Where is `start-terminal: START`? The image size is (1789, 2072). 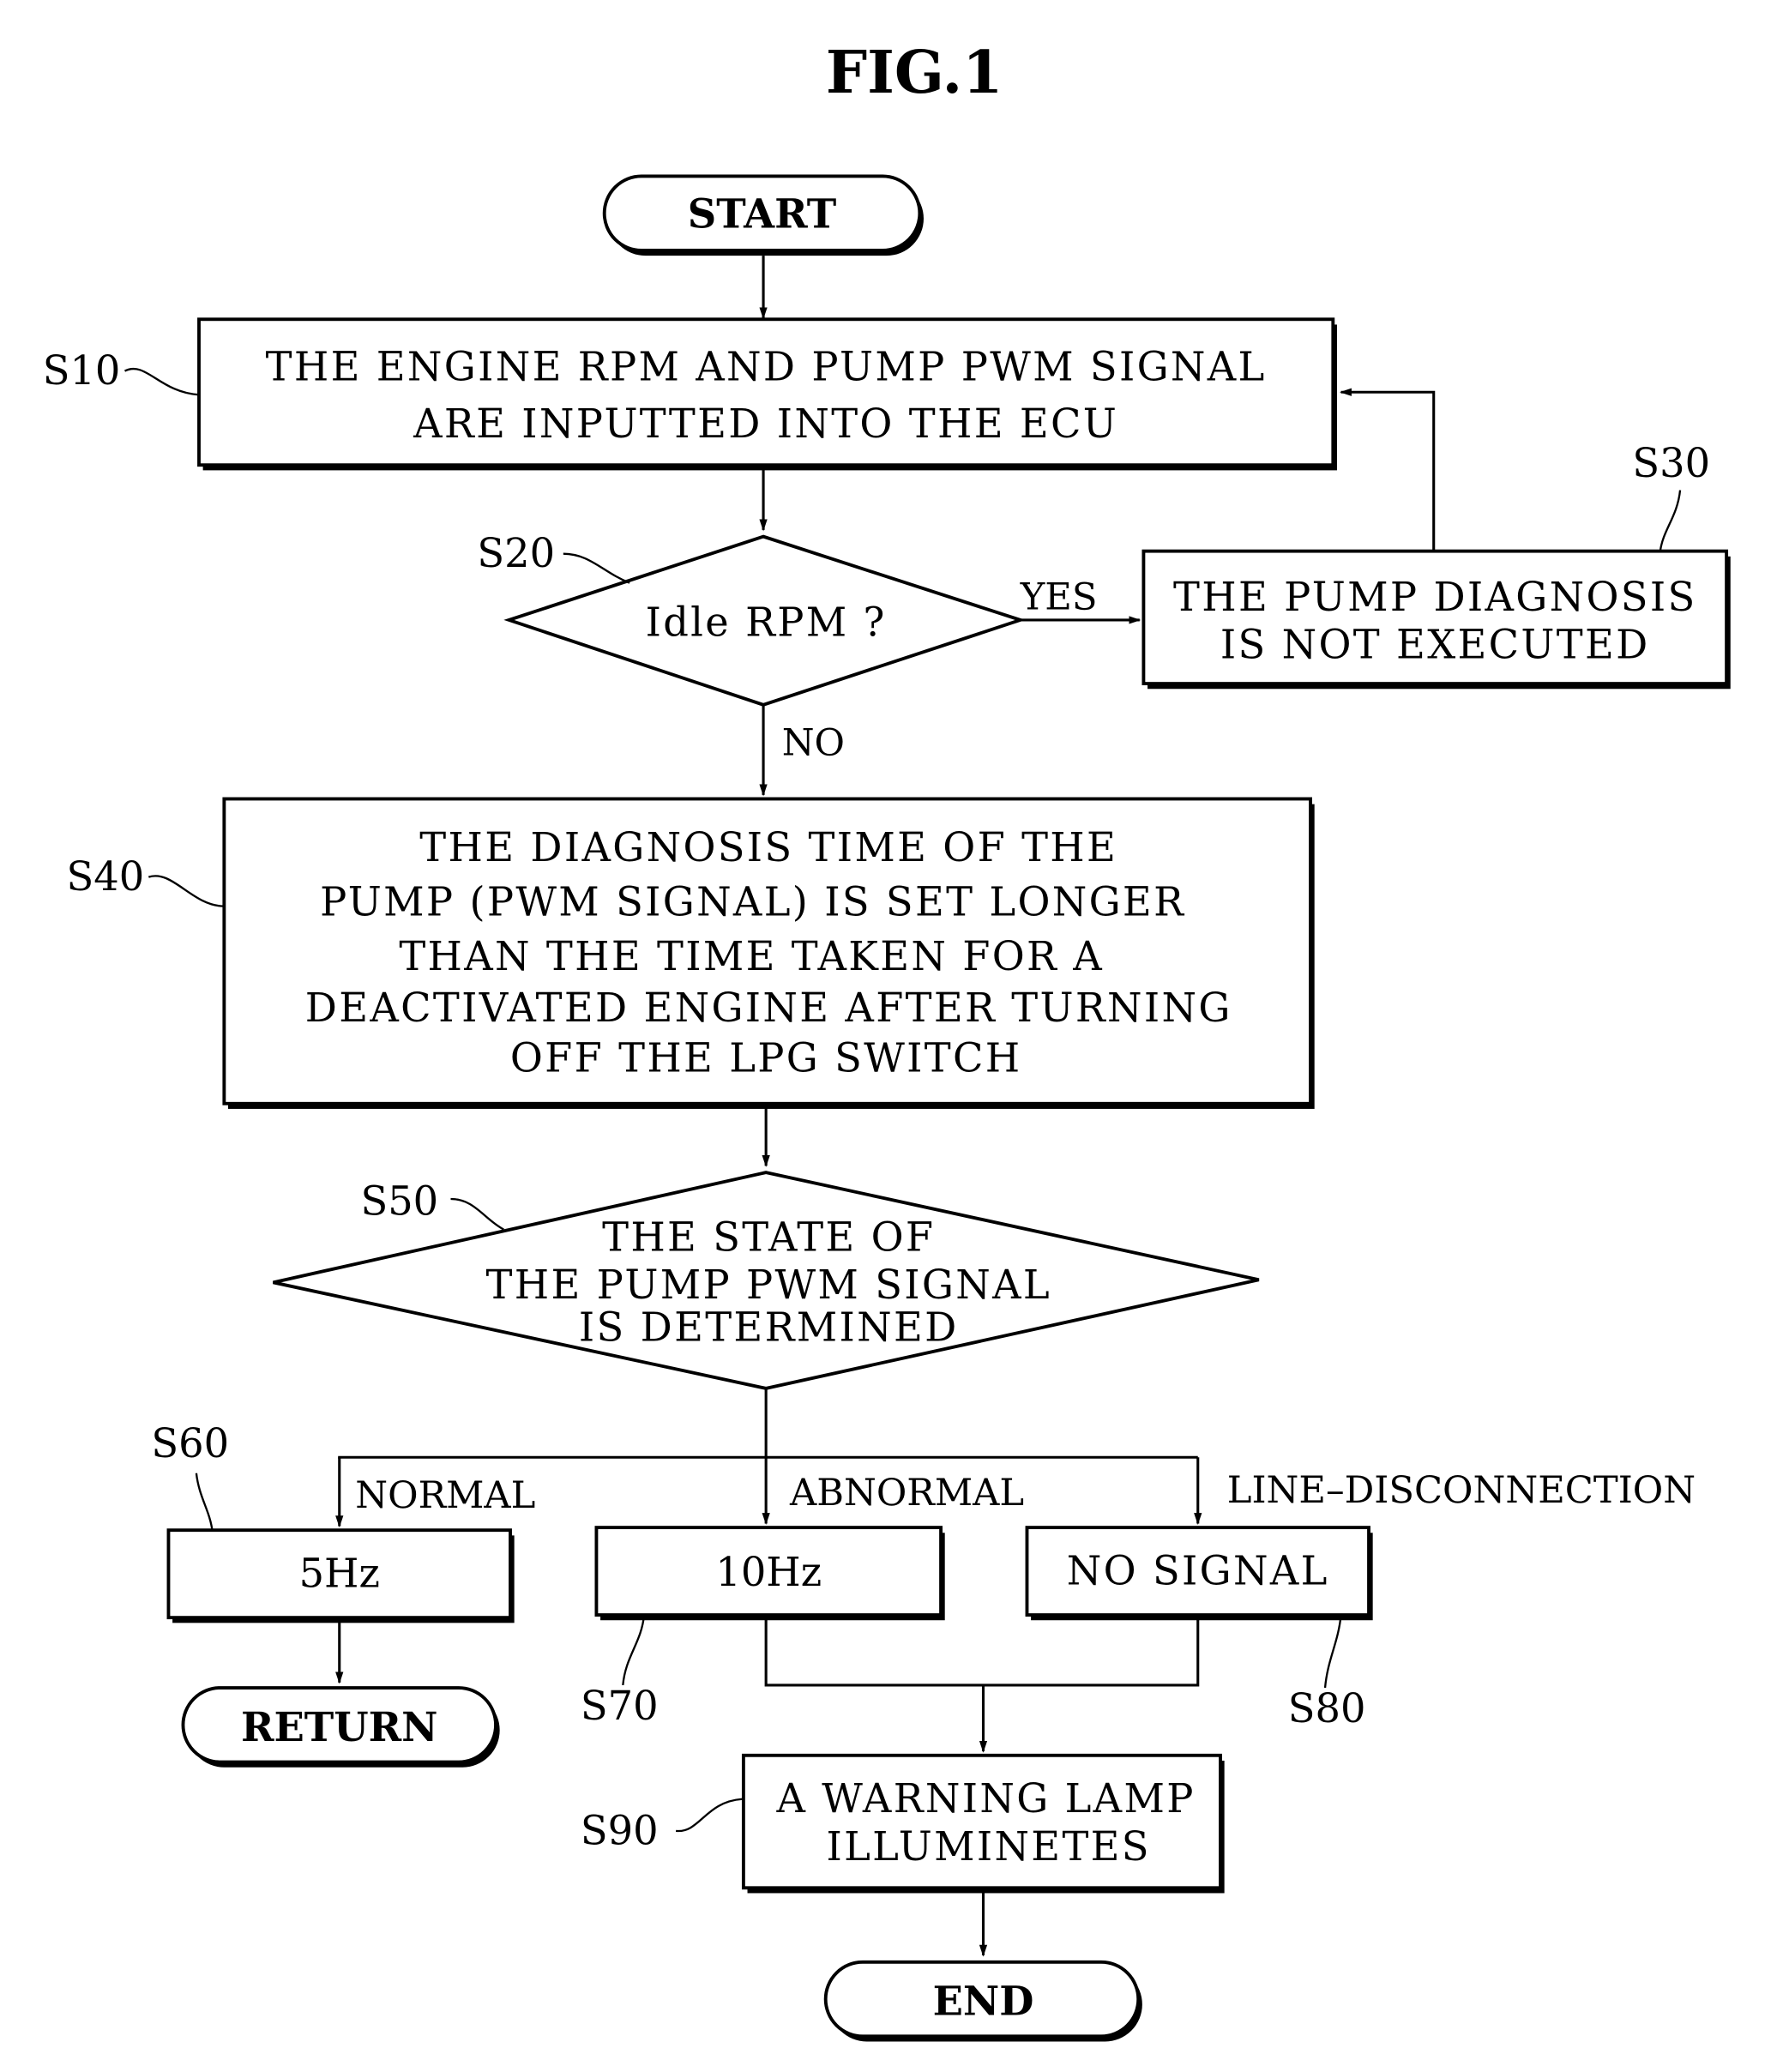
start-terminal: START is located at coordinates (763, 215).